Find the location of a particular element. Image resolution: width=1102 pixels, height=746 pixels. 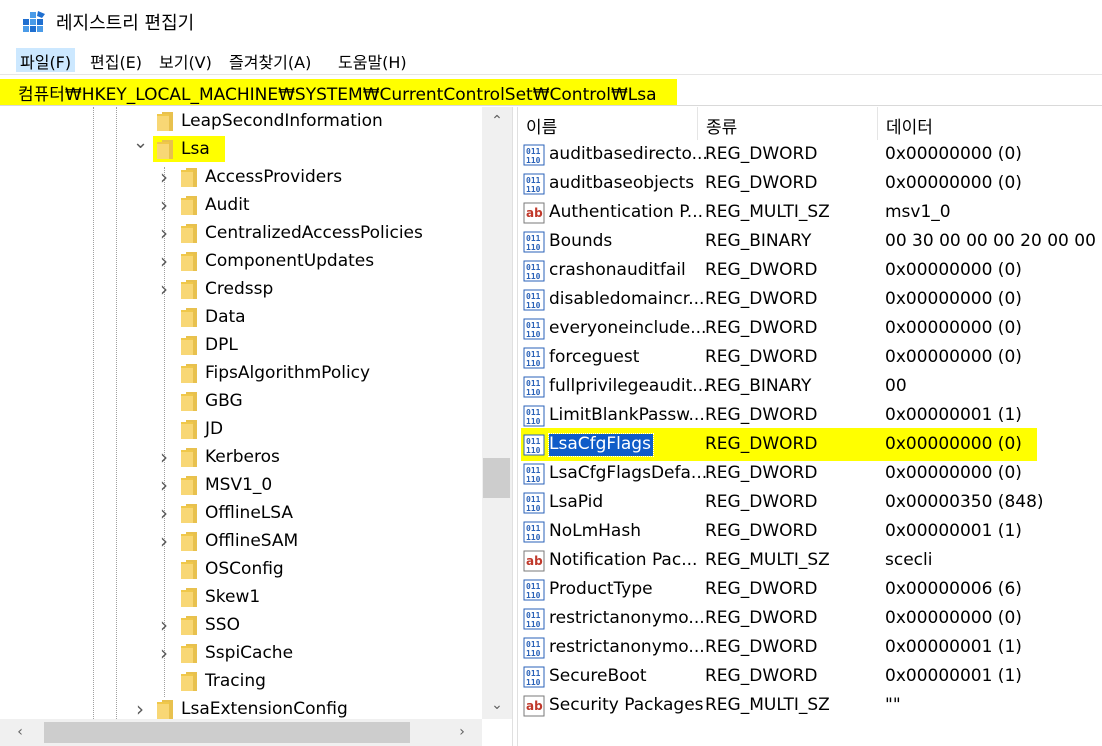

chevron-down-icon: ⌄ is located at coordinates (140, 143).